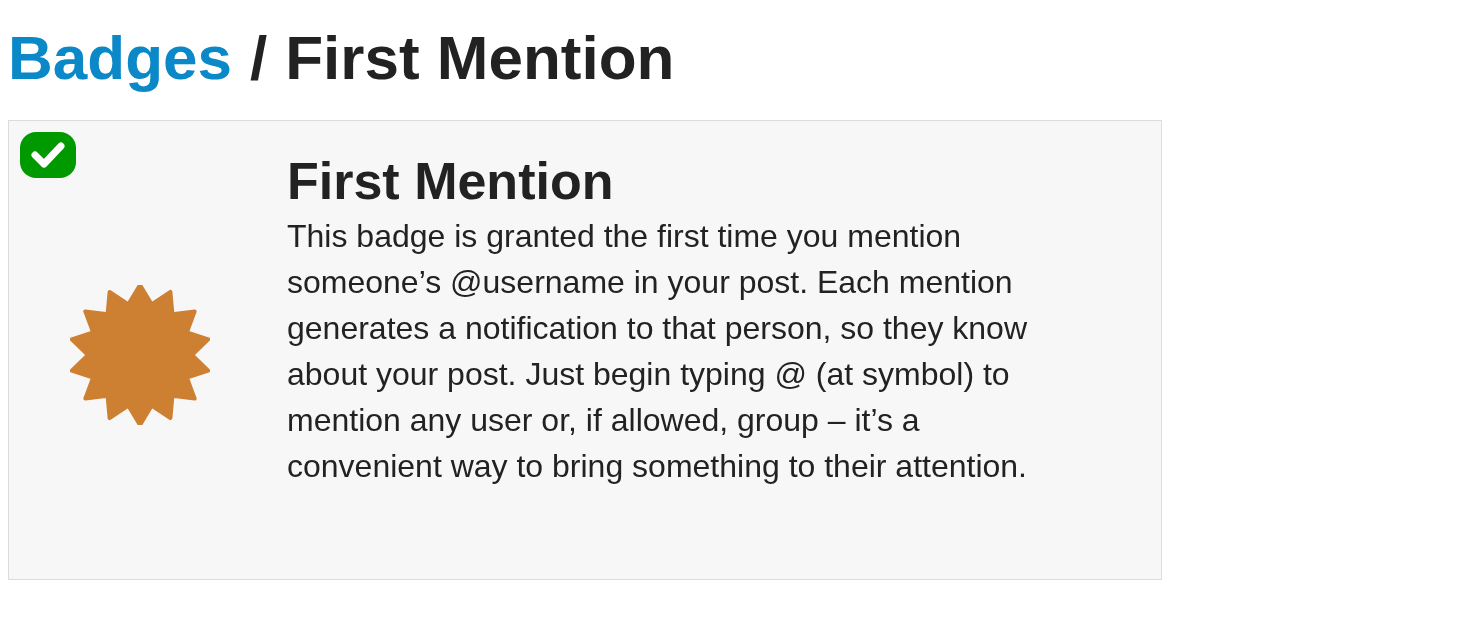 The image size is (1472, 635). Describe the element at coordinates (480, 58) in the screenshot. I see `page-title: First Mention` at that location.